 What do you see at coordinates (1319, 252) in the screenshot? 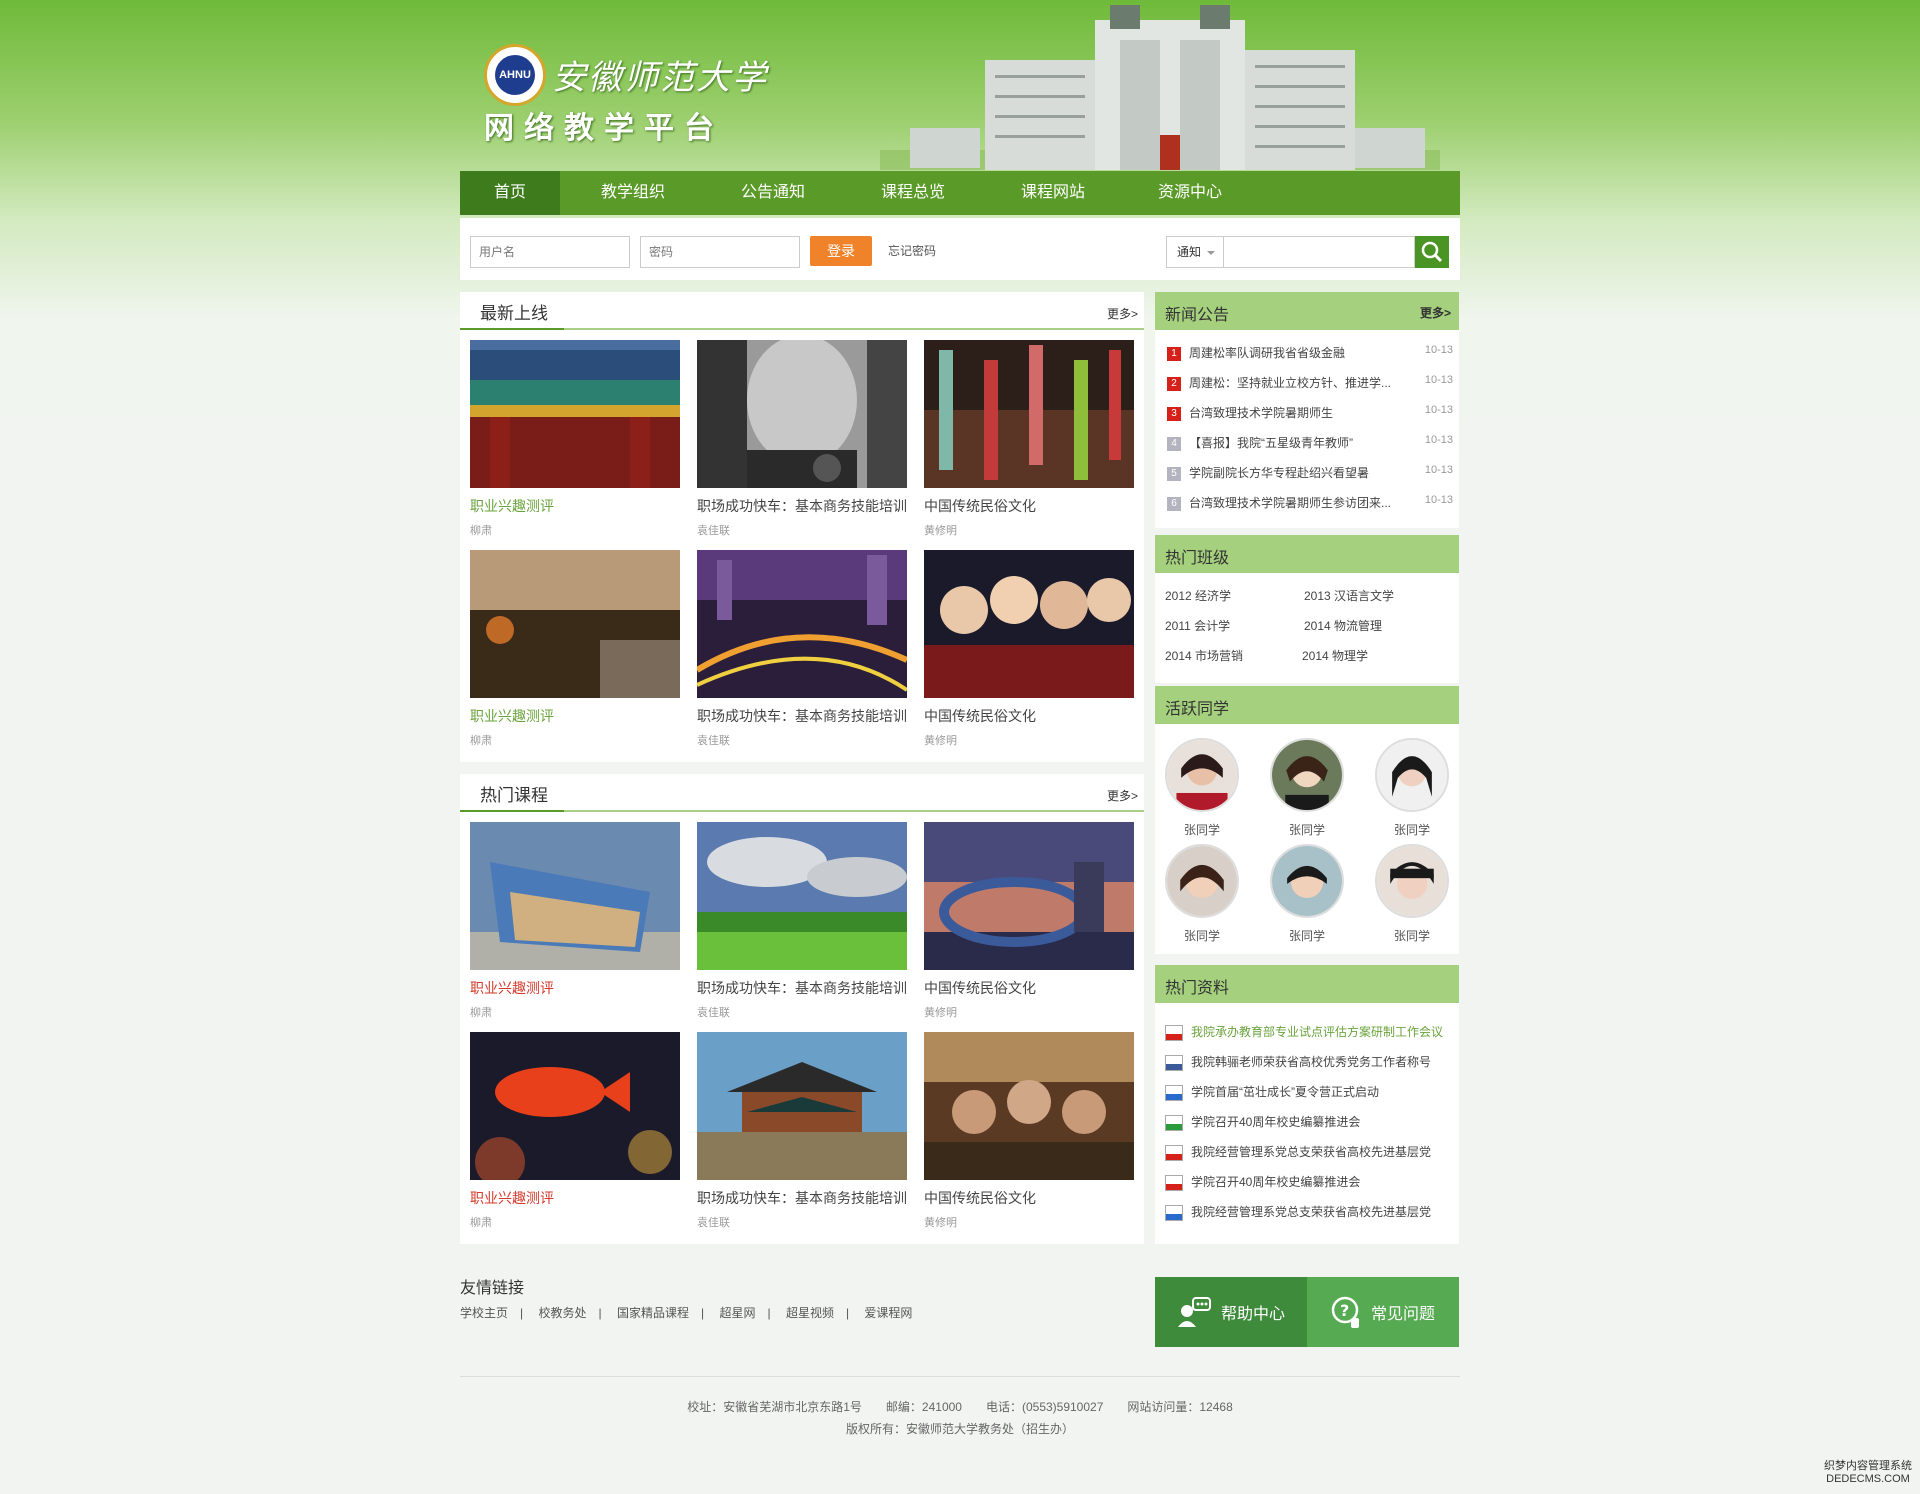
I see `search-input` at bounding box center [1319, 252].